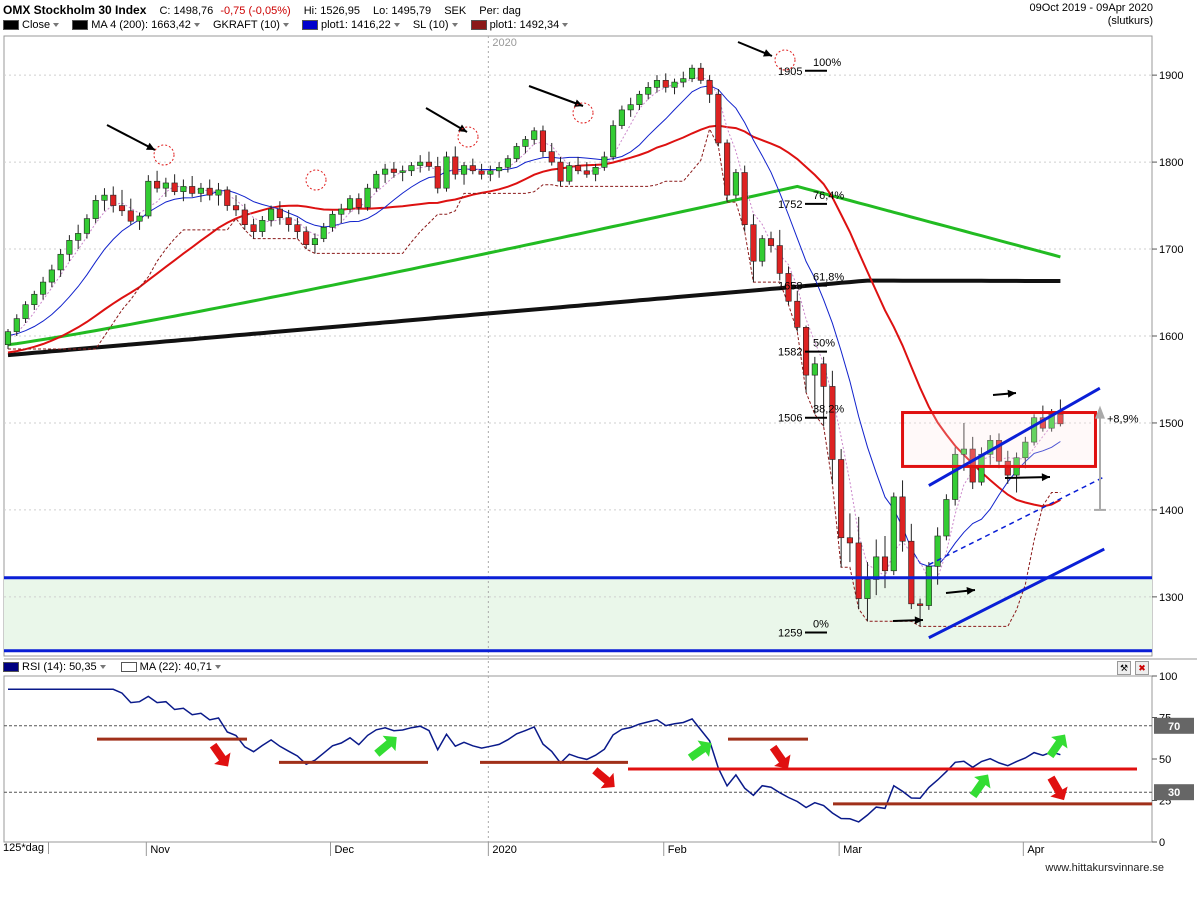 The width and height of the screenshot is (1197, 899). What do you see at coordinates (1142, 668) in the screenshot?
I see `close-icon: ✖` at bounding box center [1142, 668].